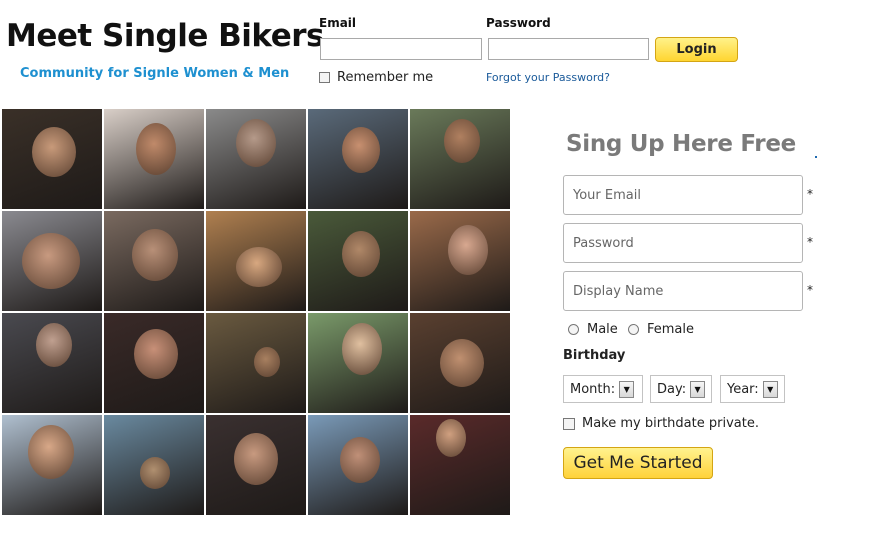 The image size is (889, 542). Describe the element at coordinates (573, 329) in the screenshot. I see `gender-male-radio` at that location.